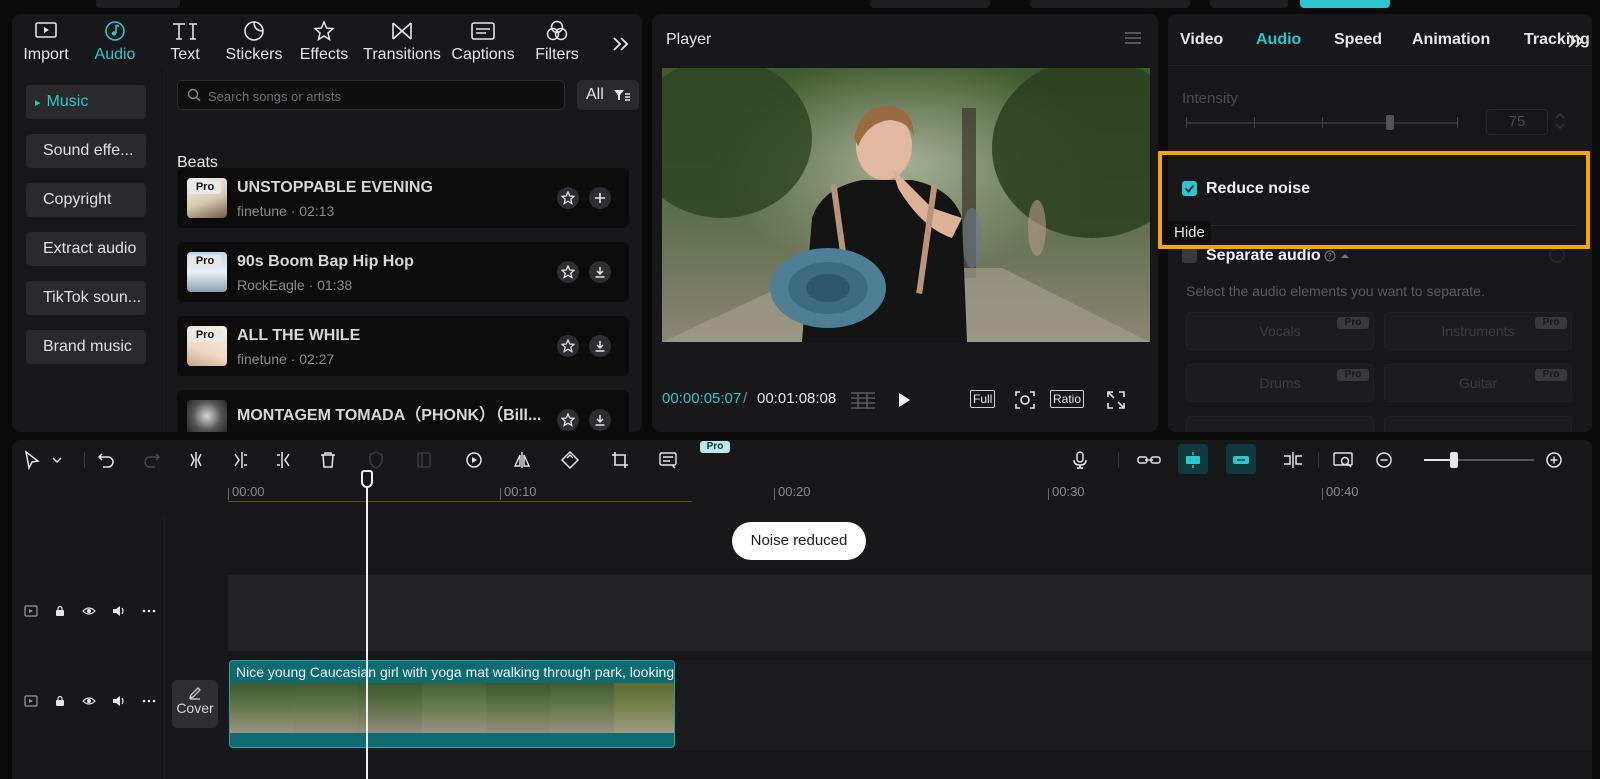 This screenshot has width=1600, height=779. Describe the element at coordinates (600, 198) in the screenshot. I see `add-icon` at that location.